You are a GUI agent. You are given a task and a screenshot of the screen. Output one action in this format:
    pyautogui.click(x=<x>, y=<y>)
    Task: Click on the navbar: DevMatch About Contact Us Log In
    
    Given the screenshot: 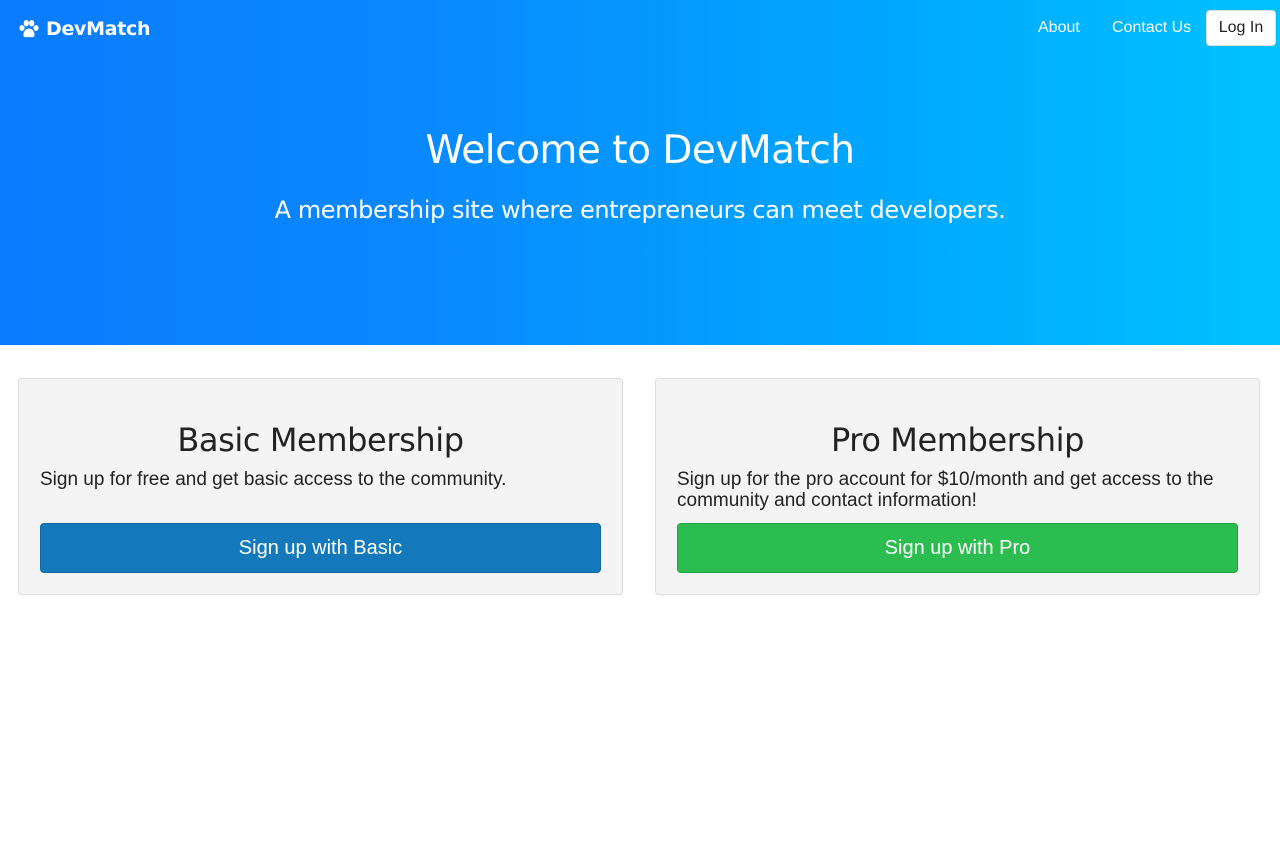 What is the action you would take?
    pyautogui.click(x=640, y=28)
    